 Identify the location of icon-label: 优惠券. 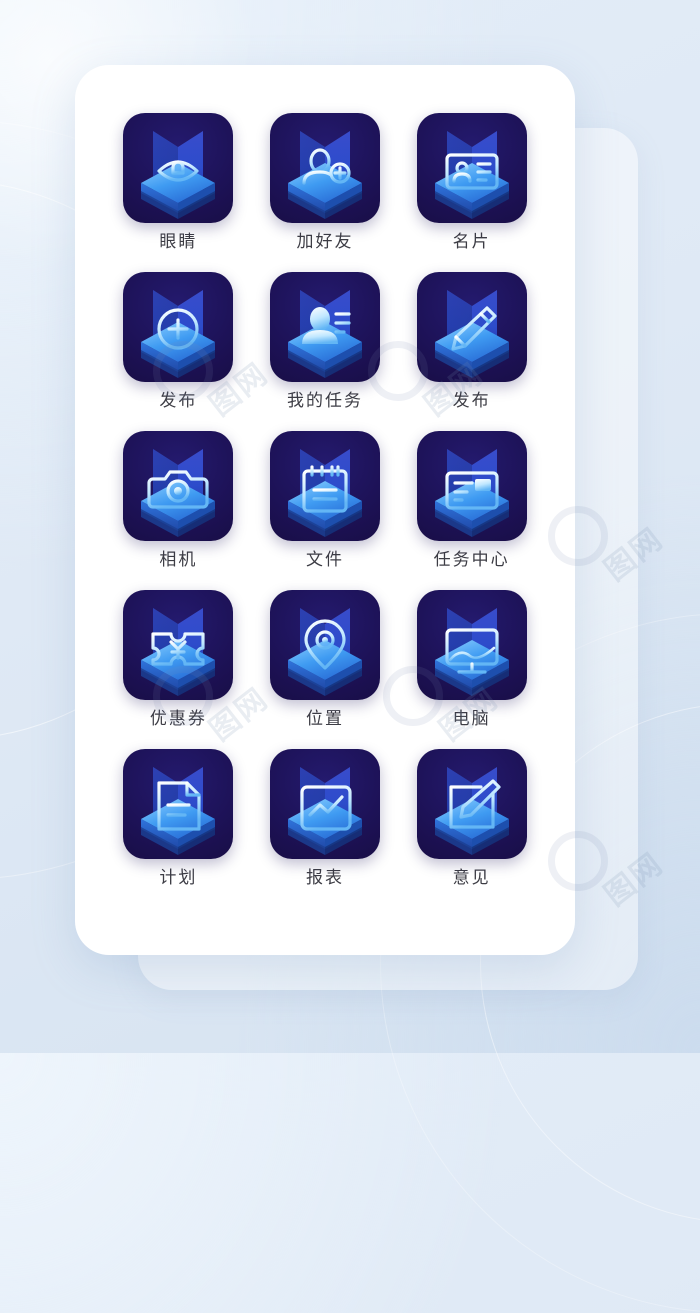
(178, 719).